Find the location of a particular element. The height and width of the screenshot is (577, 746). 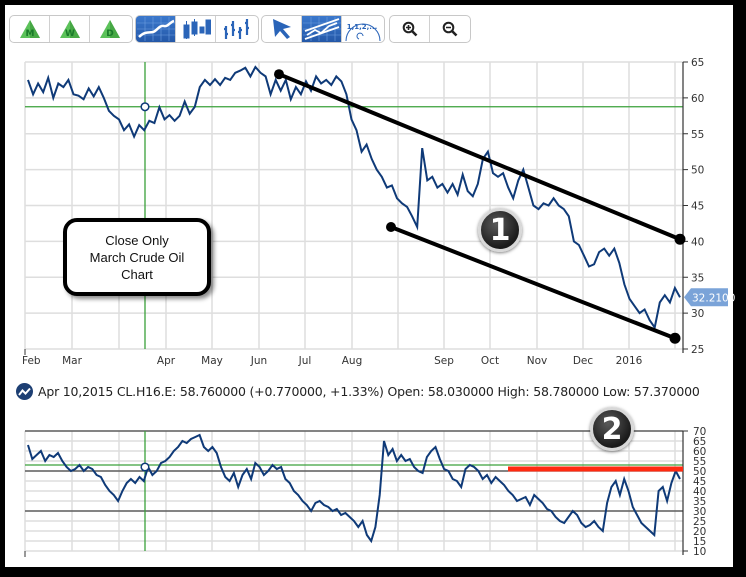

callout-line-2: March Crude Oil is located at coordinates (137, 257).